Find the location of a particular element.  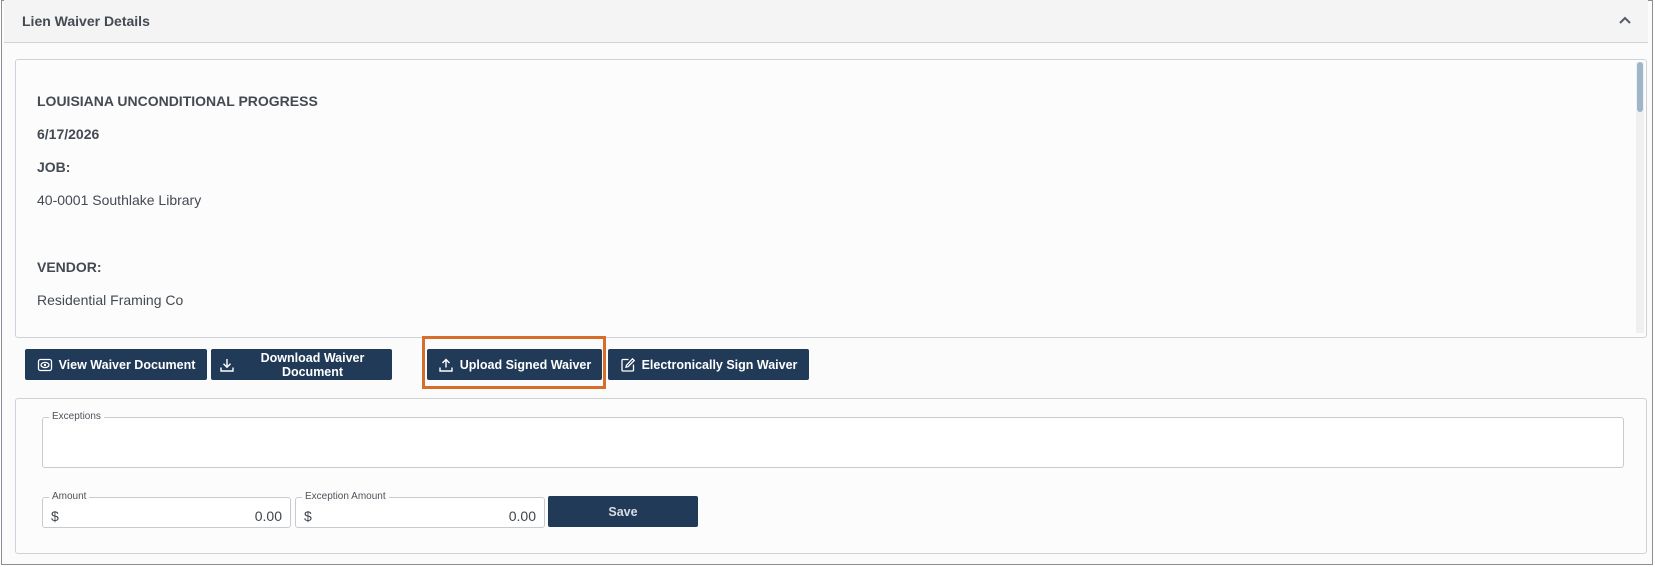

waiver-date: 6/17/2026 is located at coordinates (68, 134).